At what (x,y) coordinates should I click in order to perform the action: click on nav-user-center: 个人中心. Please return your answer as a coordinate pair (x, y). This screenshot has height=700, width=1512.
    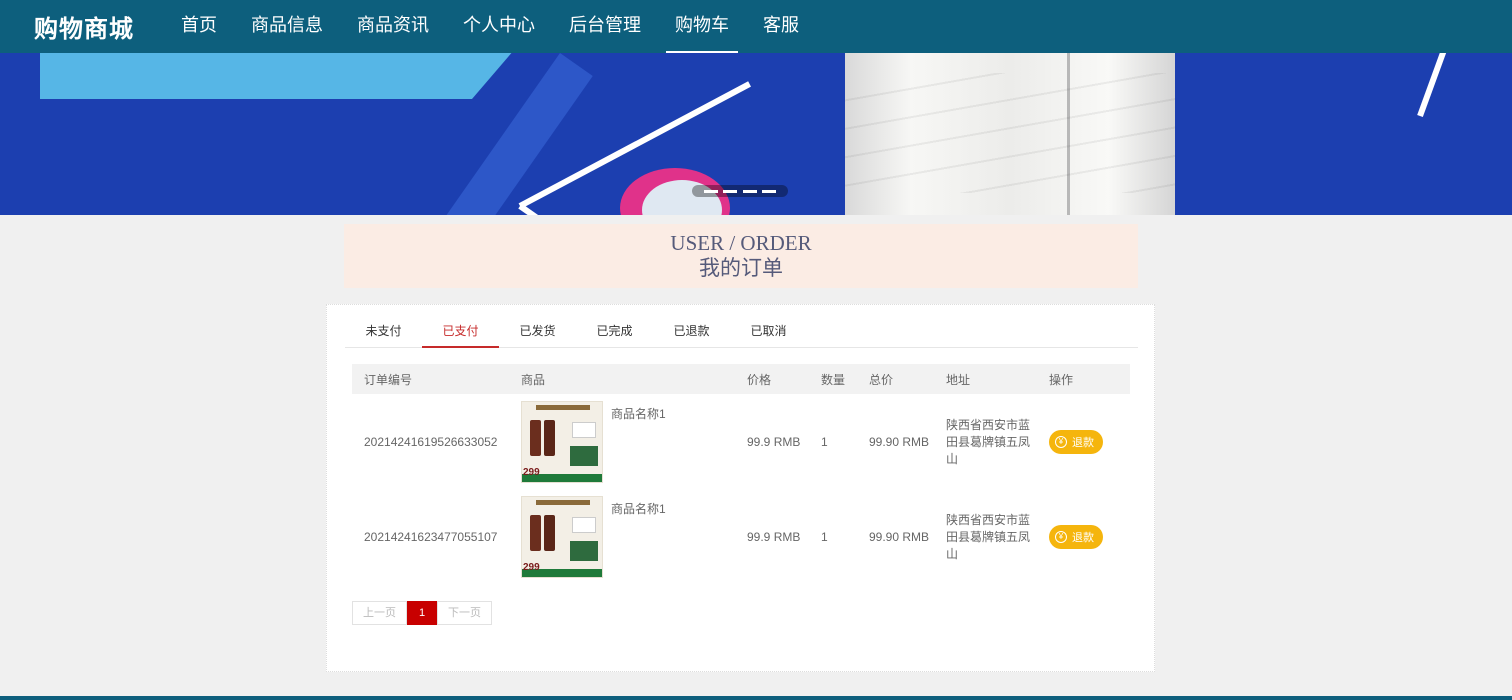
    Looking at the image, I should click on (499, 26).